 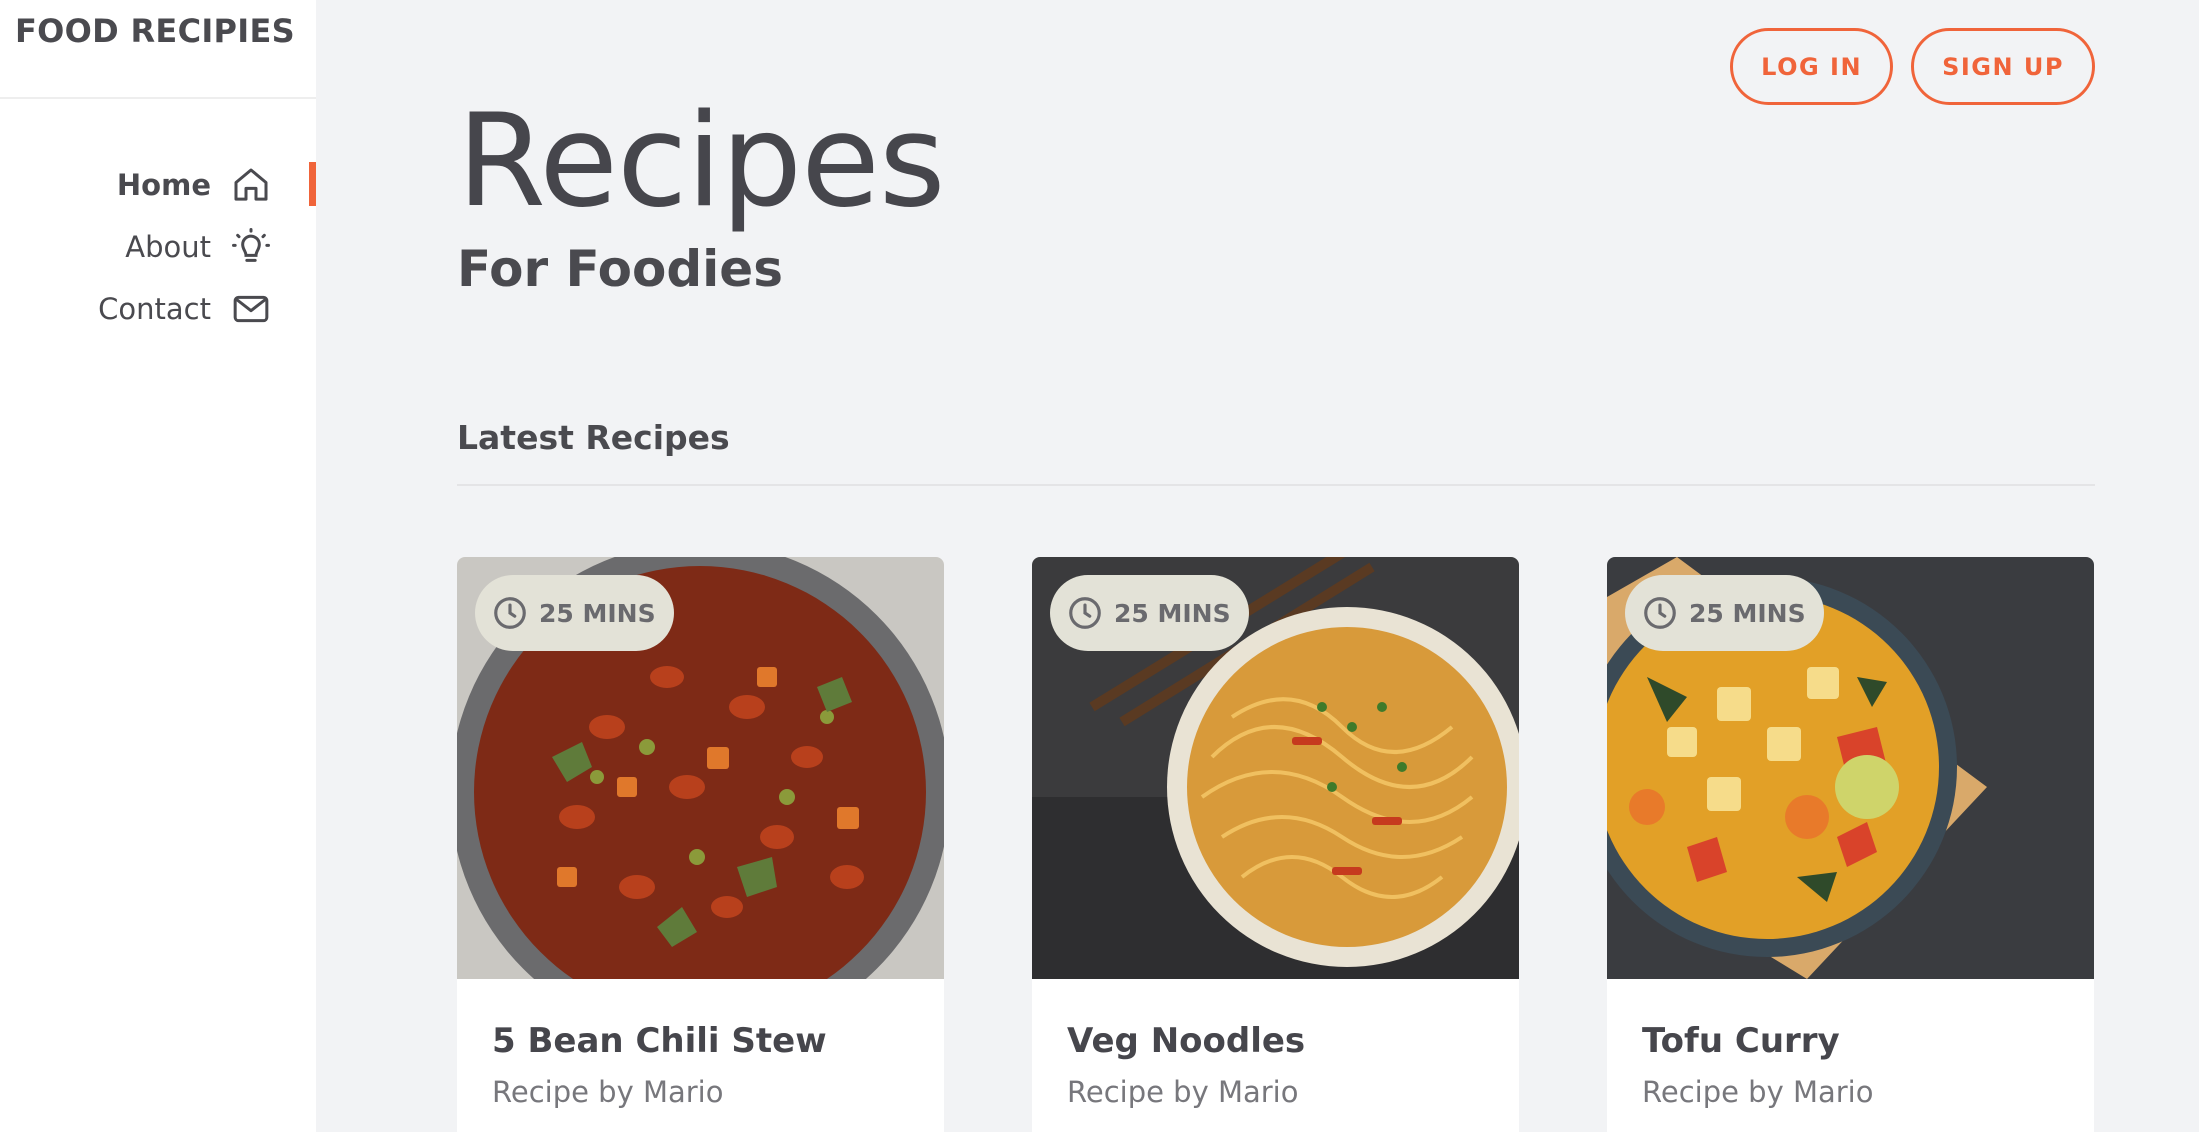 I want to click on sidebar-item-label: Home, so click(x=163, y=185).